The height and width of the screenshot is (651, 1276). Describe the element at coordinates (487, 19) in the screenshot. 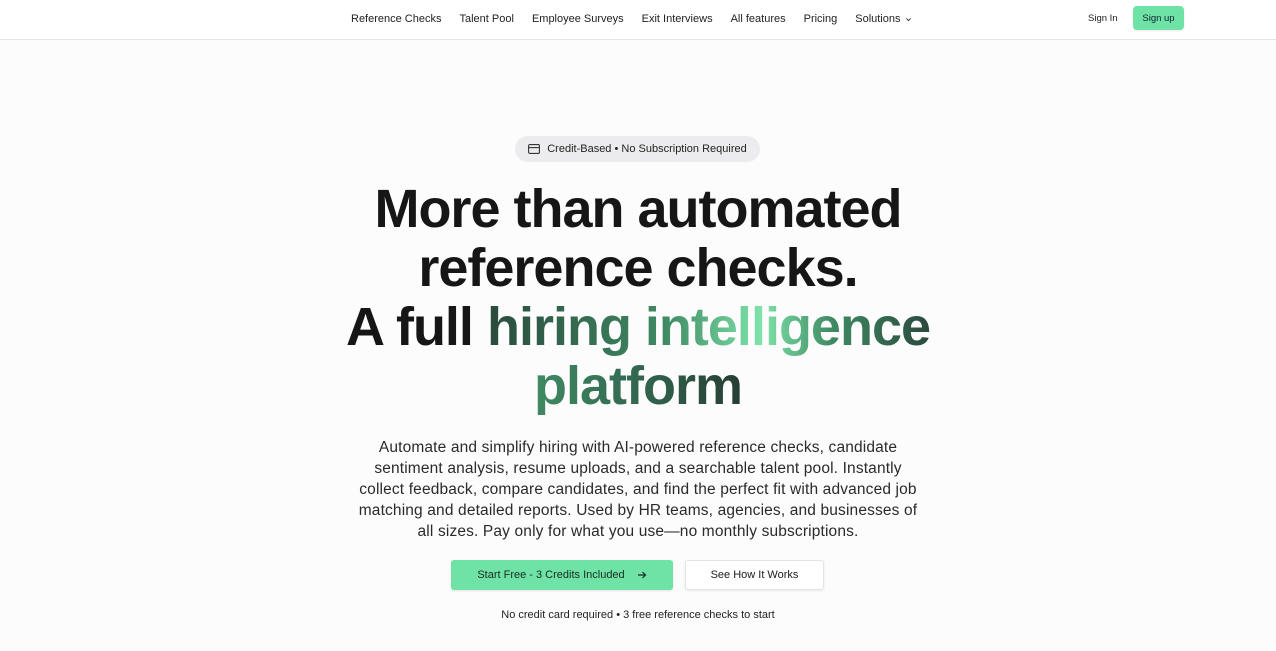

I see `nav-link-talent-pool: Talent Pool` at that location.